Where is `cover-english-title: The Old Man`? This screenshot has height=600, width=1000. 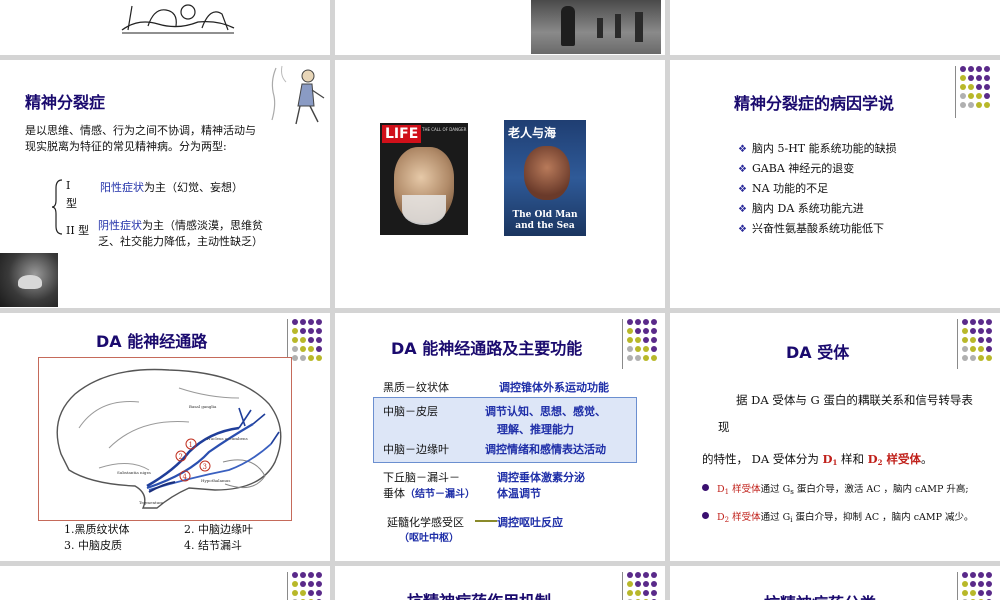 cover-english-title: The Old Man is located at coordinates (545, 215).